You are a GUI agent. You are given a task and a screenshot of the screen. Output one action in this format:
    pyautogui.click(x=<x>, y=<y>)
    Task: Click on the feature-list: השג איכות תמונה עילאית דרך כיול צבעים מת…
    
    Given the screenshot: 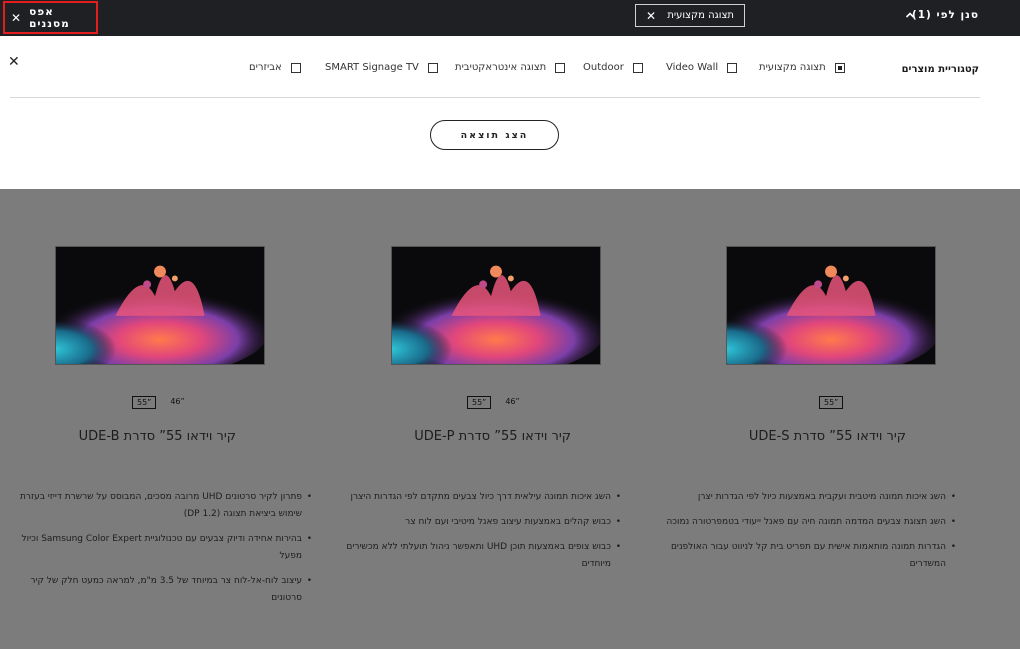 What is the action you would take?
    pyautogui.click(x=476, y=535)
    